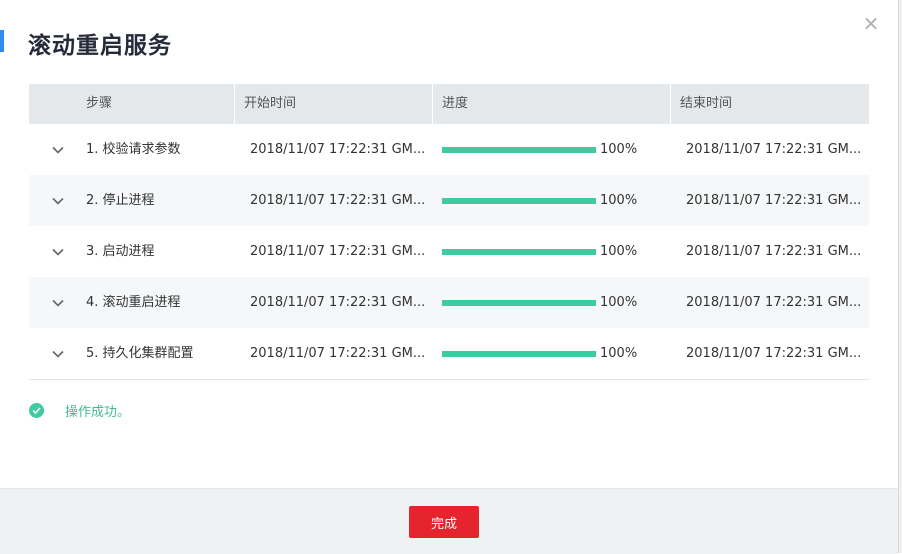 The height and width of the screenshot is (554, 902). I want to click on step-name: 1. 校验请求参数, so click(133, 149).